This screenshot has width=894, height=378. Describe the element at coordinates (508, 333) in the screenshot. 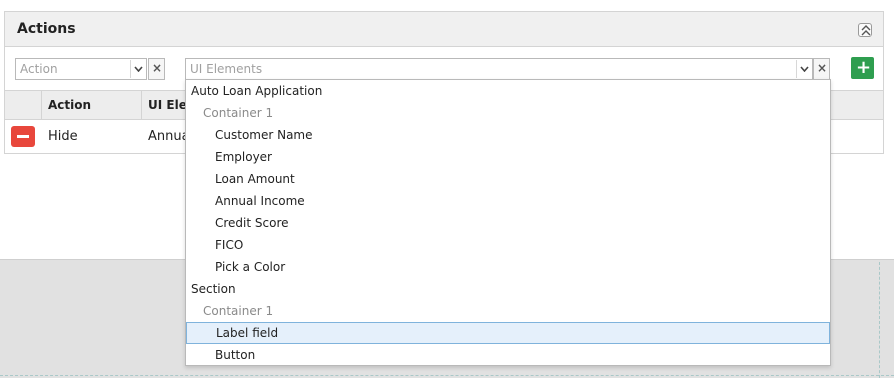

I see `dropdown-option-label-field: Label field` at that location.